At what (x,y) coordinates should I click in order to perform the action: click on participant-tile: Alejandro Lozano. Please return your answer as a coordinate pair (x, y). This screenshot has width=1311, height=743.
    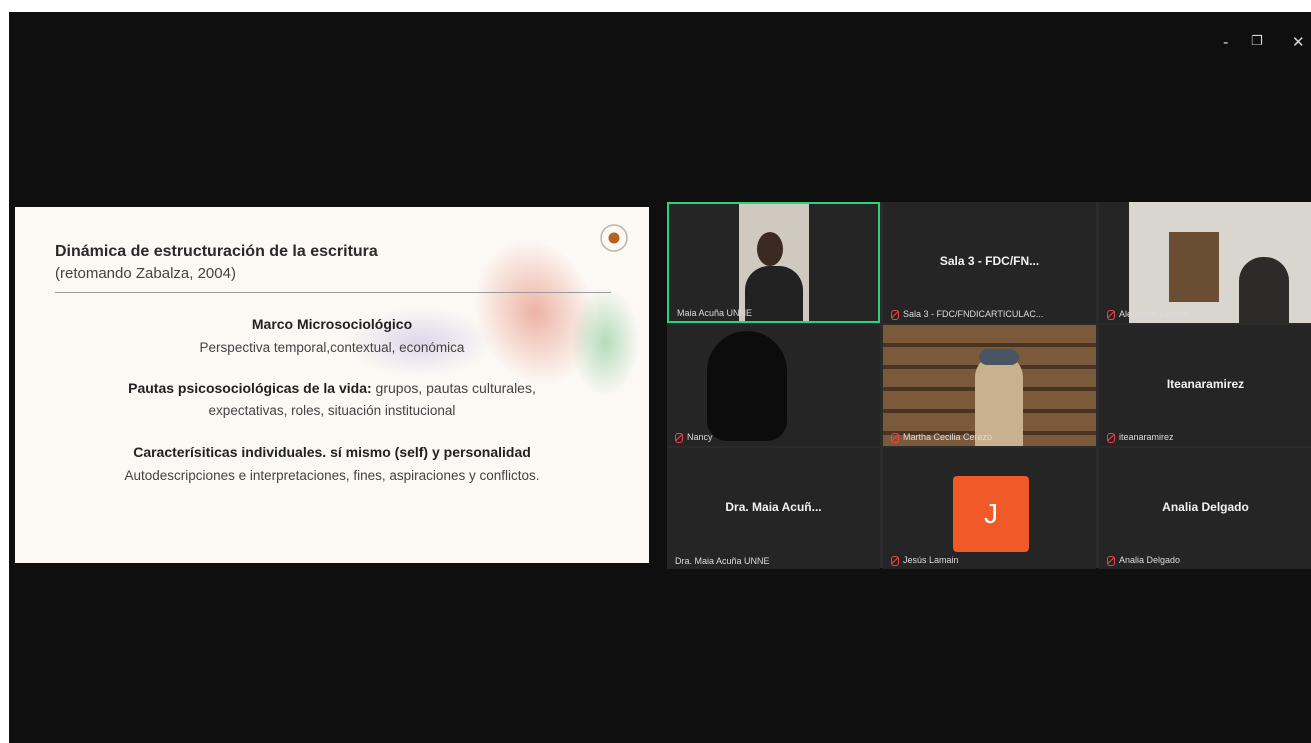
    Looking at the image, I should click on (1205, 262).